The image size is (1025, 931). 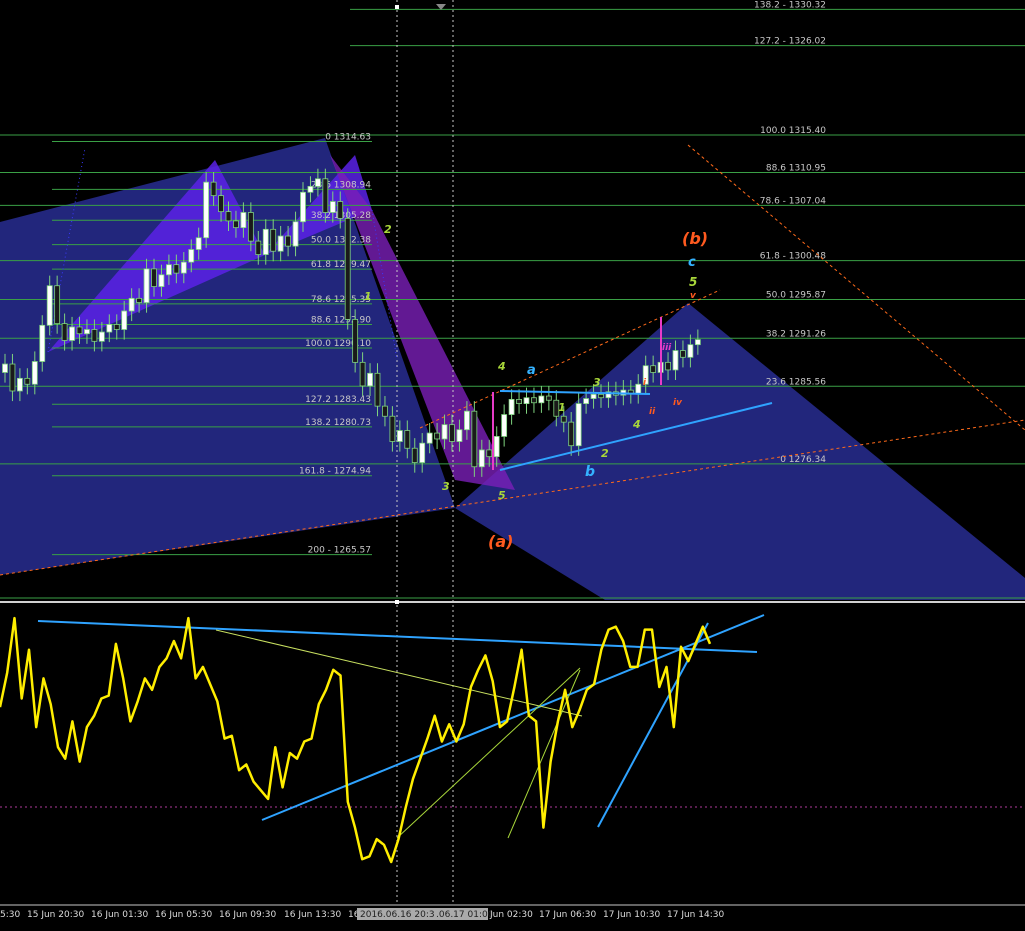 I want to click on fib-label: 61.8 1299.47, so click(x=341, y=265).